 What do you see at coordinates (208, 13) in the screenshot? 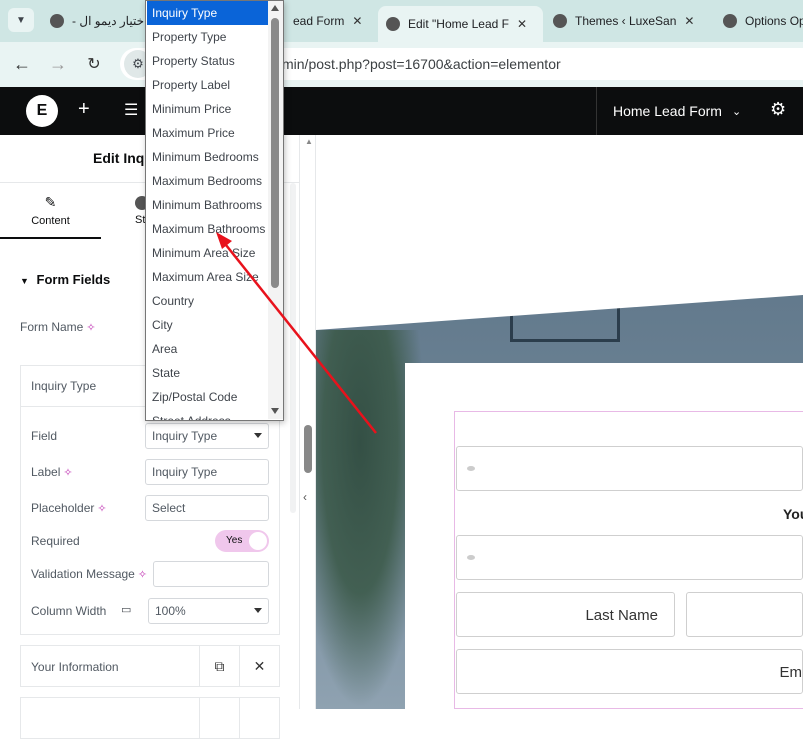
I see `dropdown-option-selected: Inquiry Type` at bounding box center [208, 13].